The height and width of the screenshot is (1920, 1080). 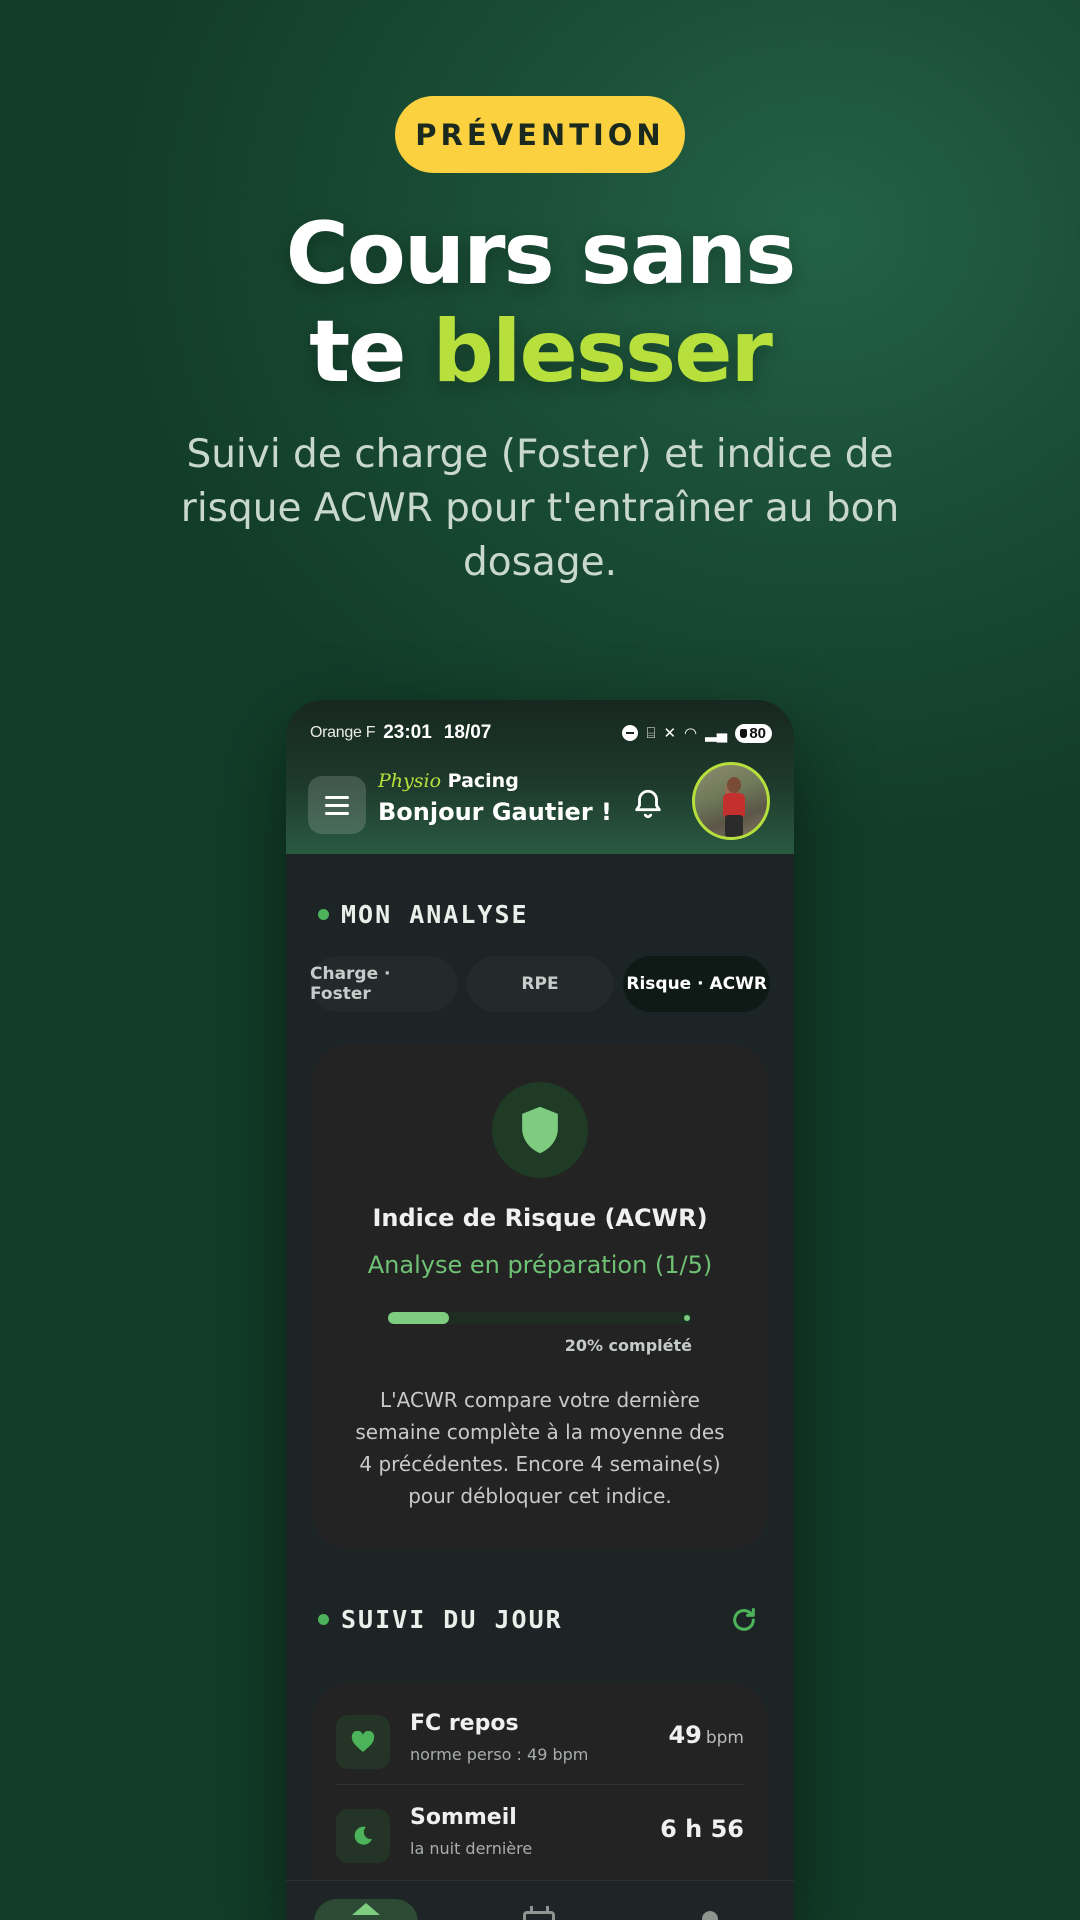 I want to click on divider, so click(x=540, y=1784).